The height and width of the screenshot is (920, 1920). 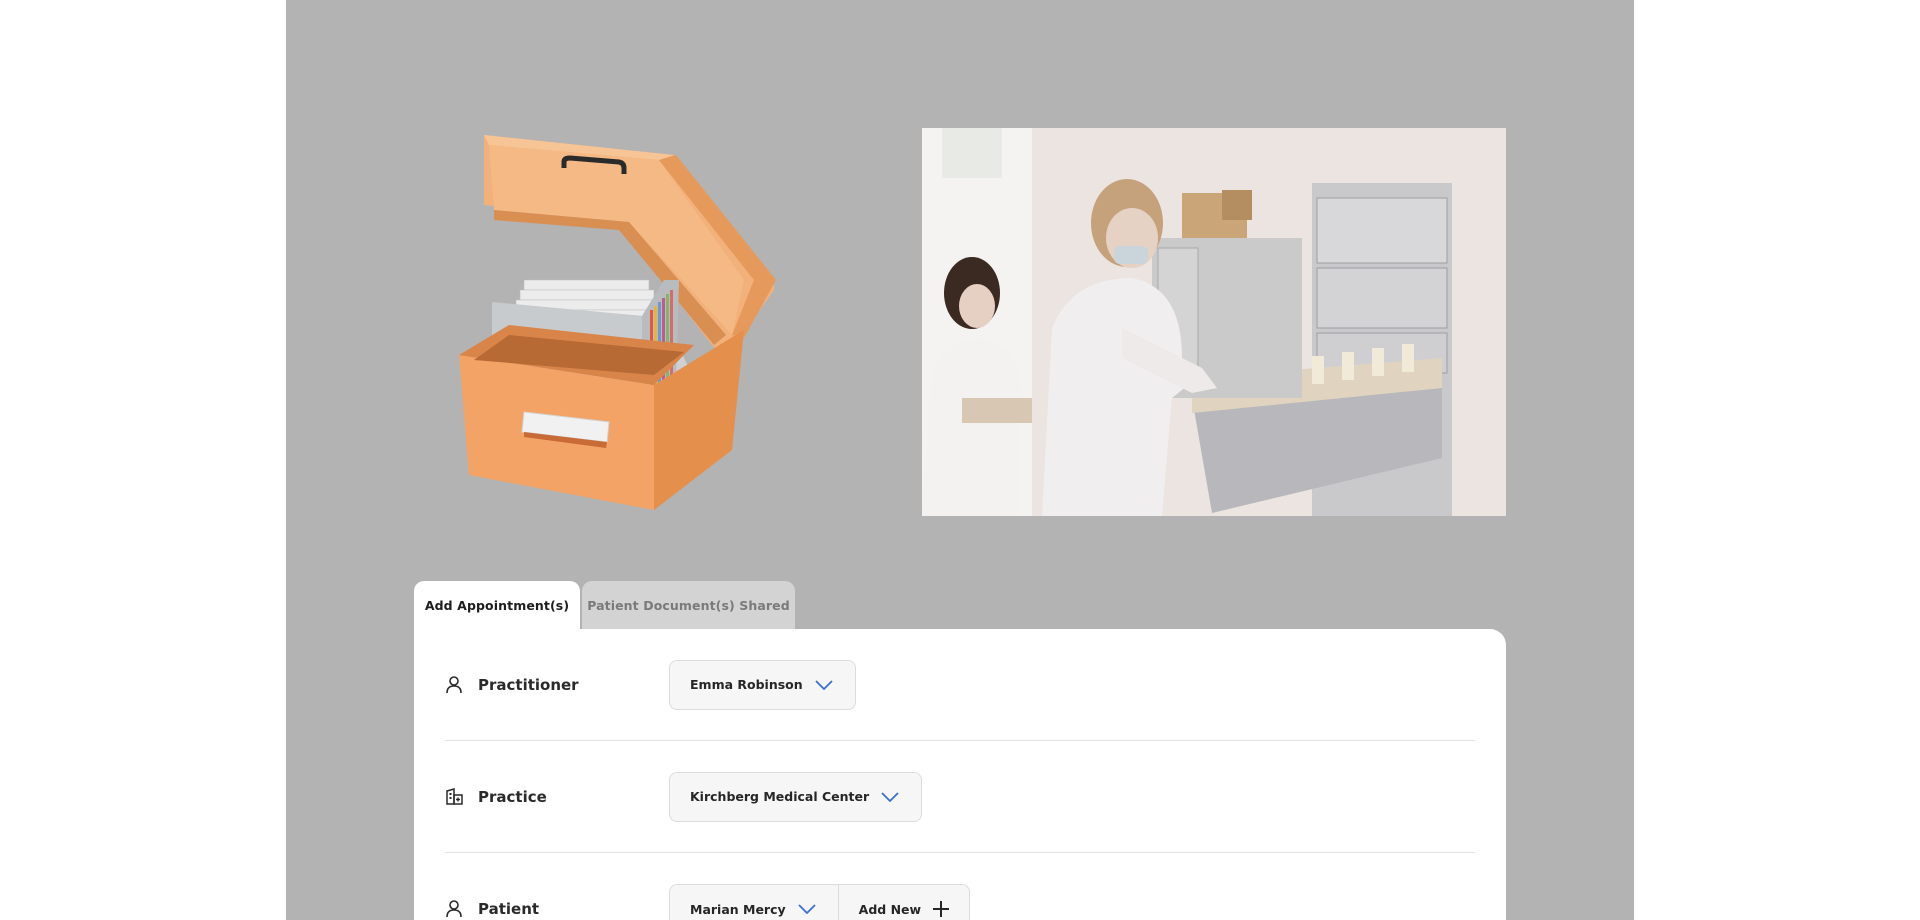 I want to click on patient-label-group: Patient, so click(x=557, y=909).